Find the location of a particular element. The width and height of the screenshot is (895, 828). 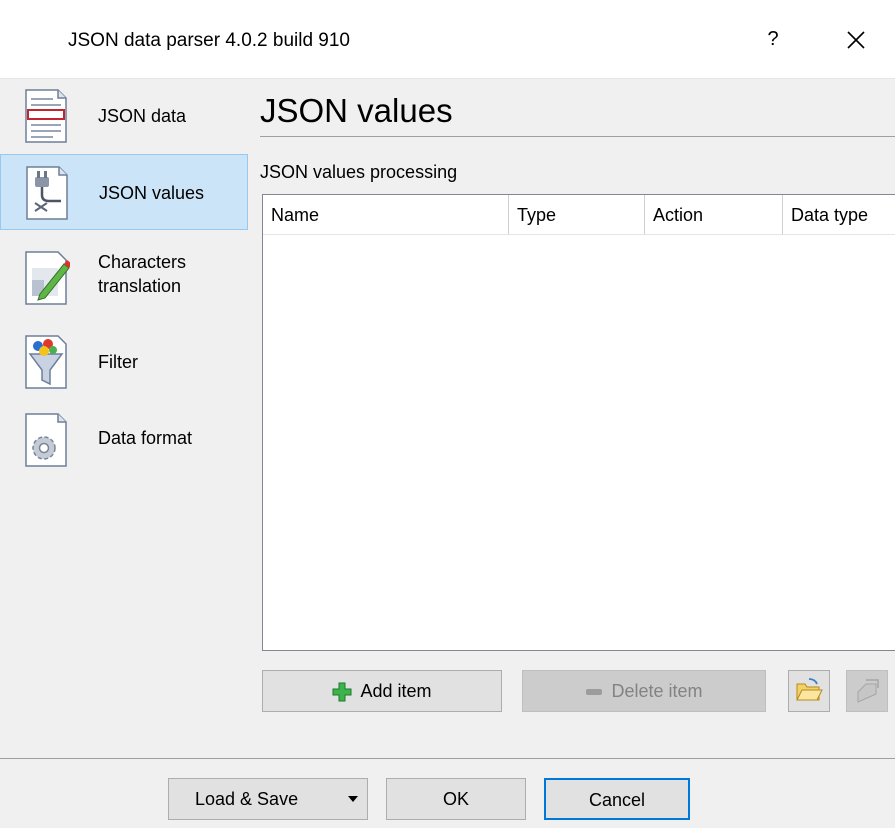

window-title: JSON data parser 4.0.2 build 910 is located at coordinates (209, 40).